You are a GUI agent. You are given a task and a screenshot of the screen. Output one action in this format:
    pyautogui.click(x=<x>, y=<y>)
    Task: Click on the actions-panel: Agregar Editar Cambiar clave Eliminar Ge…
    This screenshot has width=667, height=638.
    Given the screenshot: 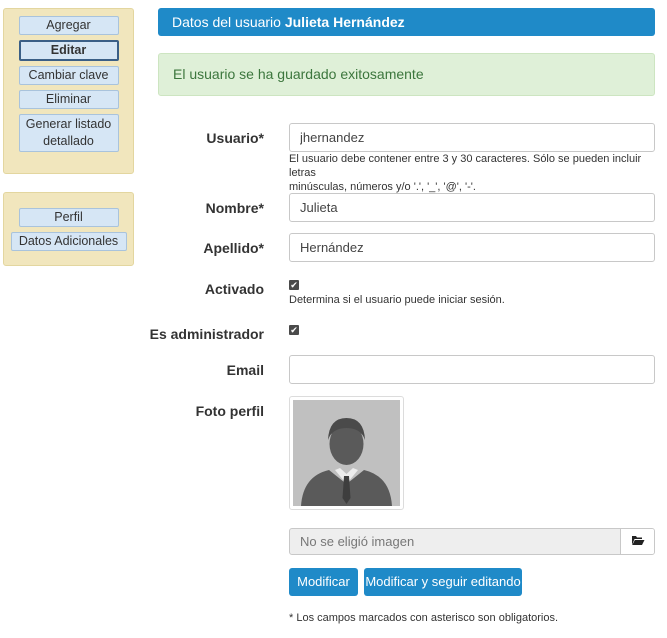 What is the action you would take?
    pyautogui.click(x=68, y=91)
    